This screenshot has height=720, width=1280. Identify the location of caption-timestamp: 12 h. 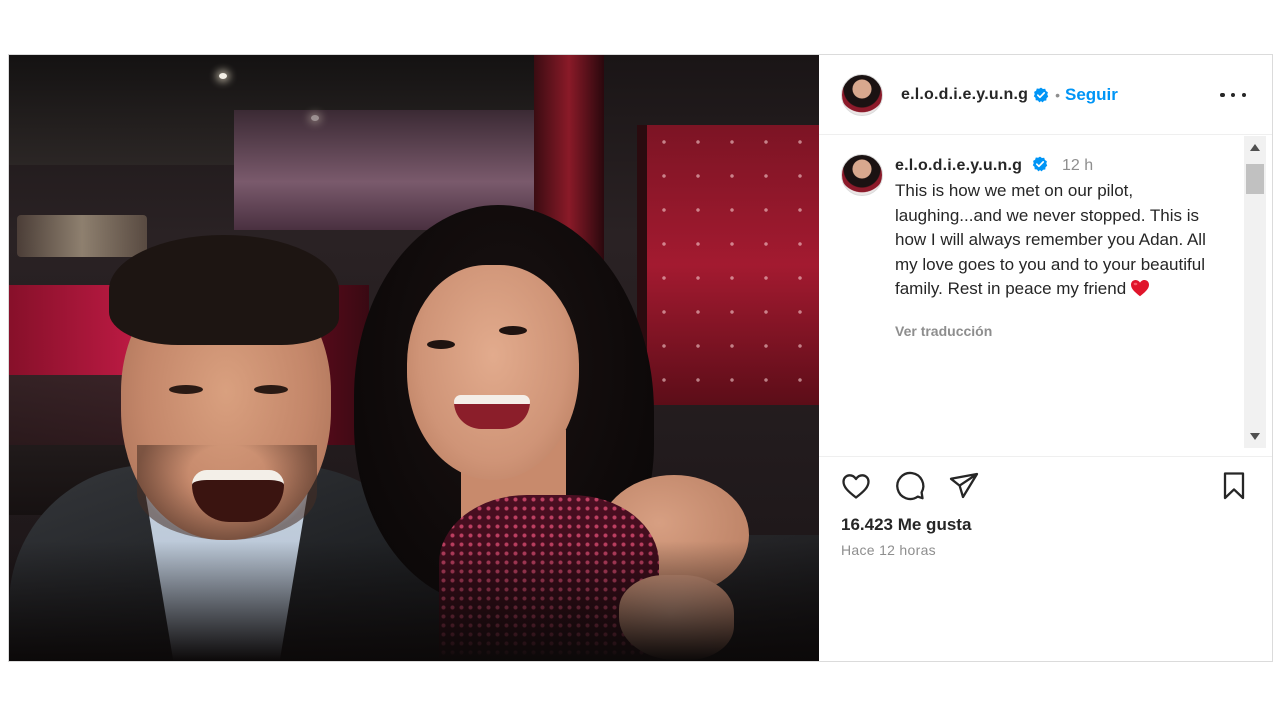
(1077, 165).